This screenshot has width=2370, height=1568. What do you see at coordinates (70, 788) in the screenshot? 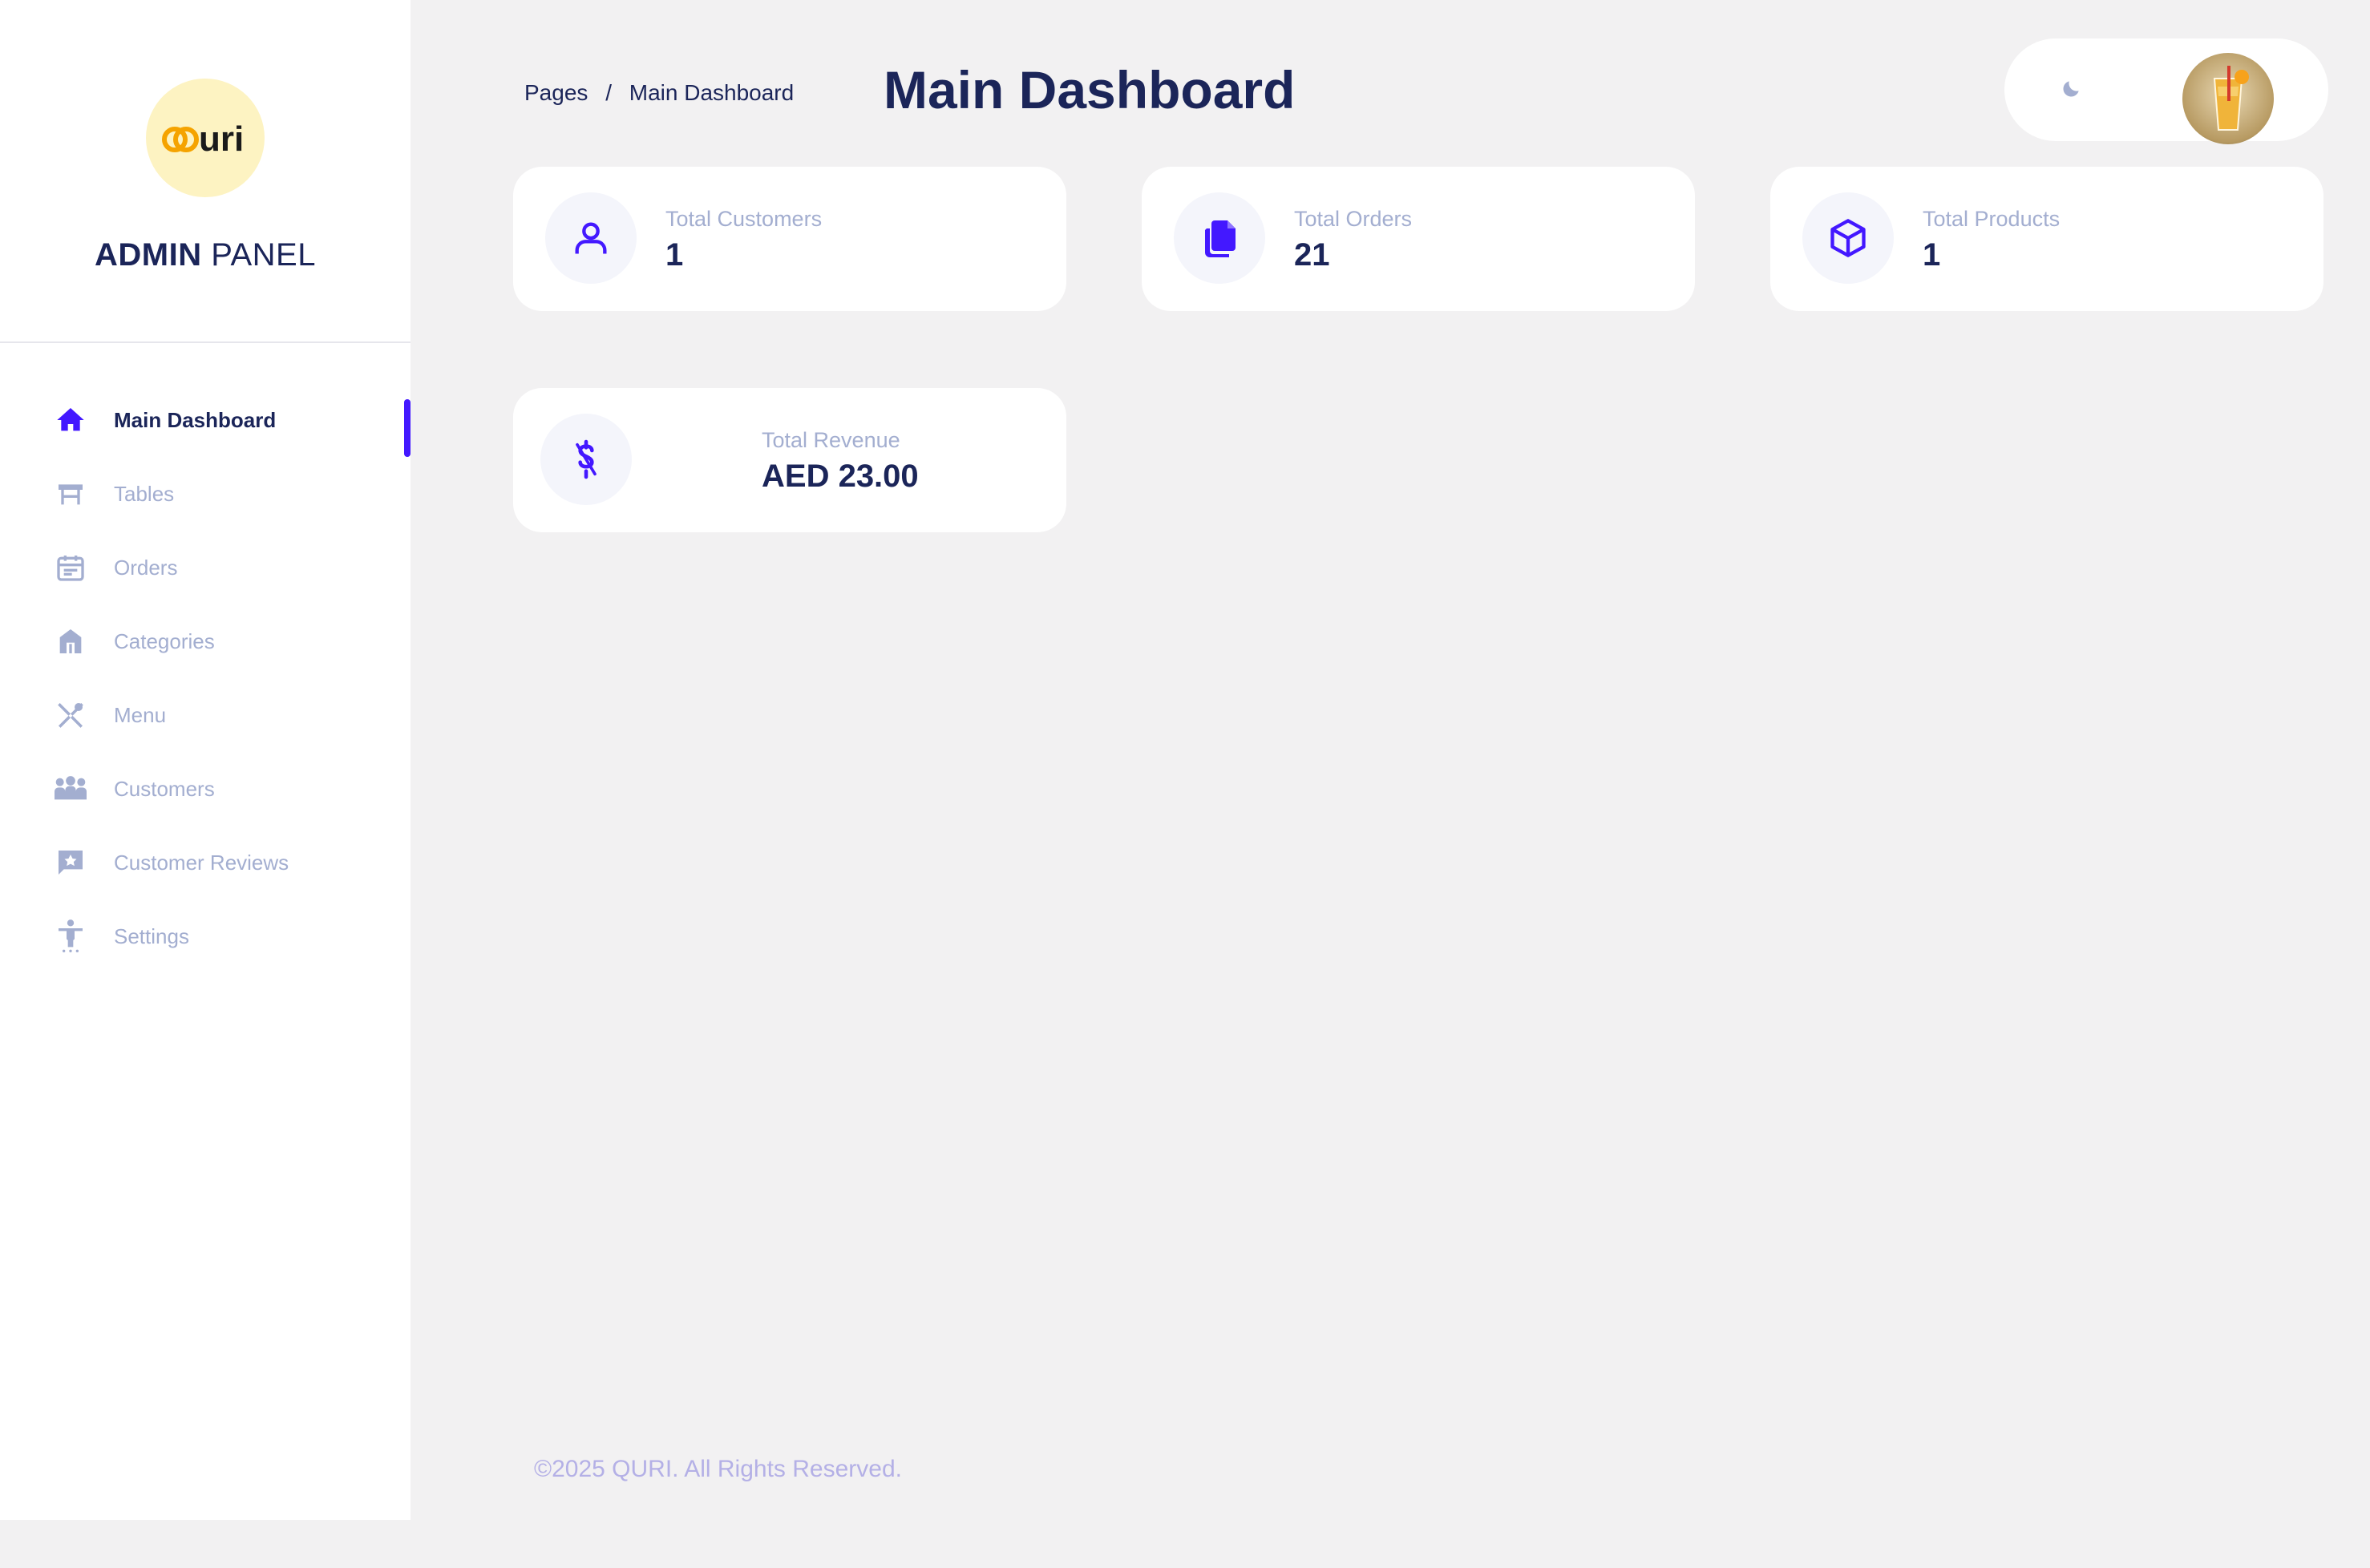
I see `people-icon` at bounding box center [70, 788].